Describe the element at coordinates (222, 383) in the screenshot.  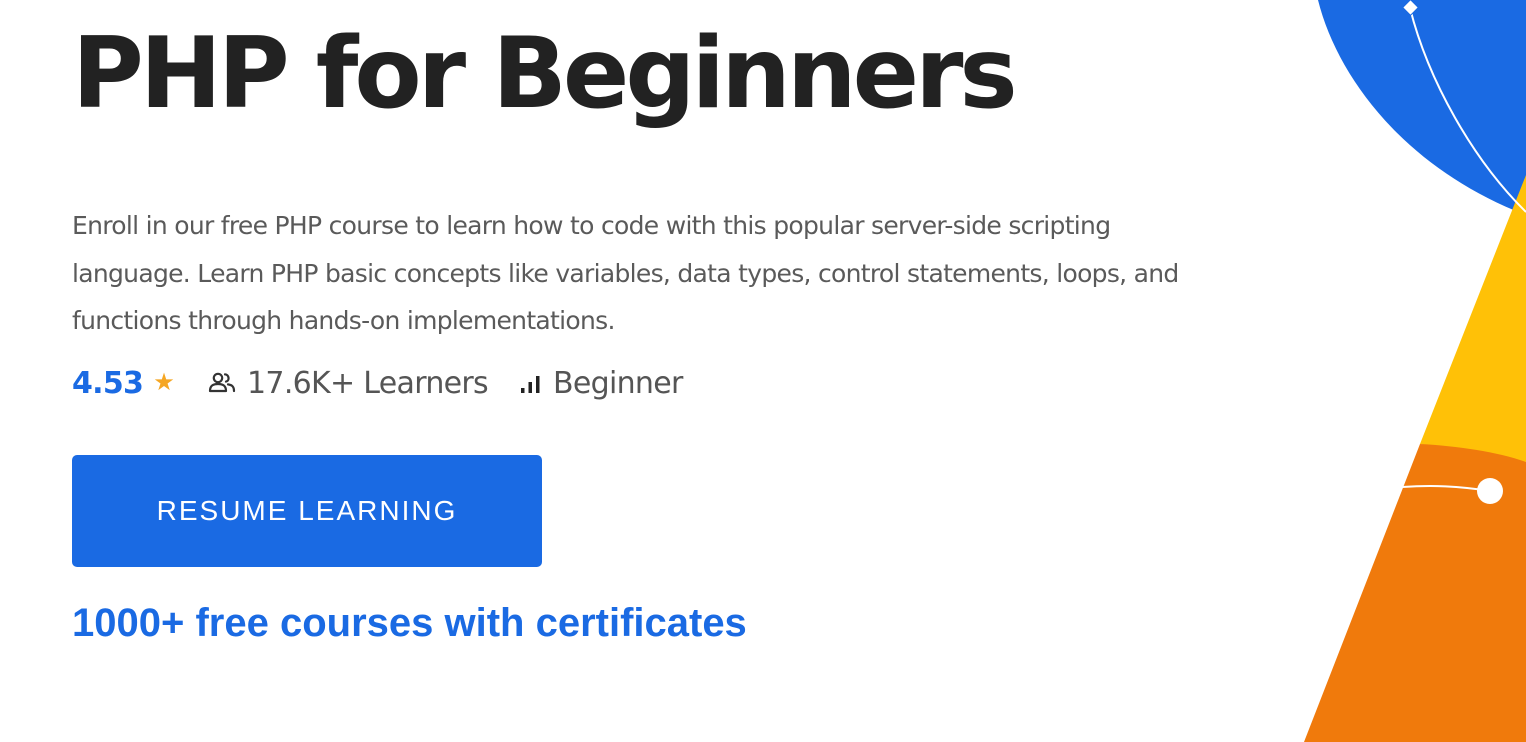
I see `people-icon` at that location.